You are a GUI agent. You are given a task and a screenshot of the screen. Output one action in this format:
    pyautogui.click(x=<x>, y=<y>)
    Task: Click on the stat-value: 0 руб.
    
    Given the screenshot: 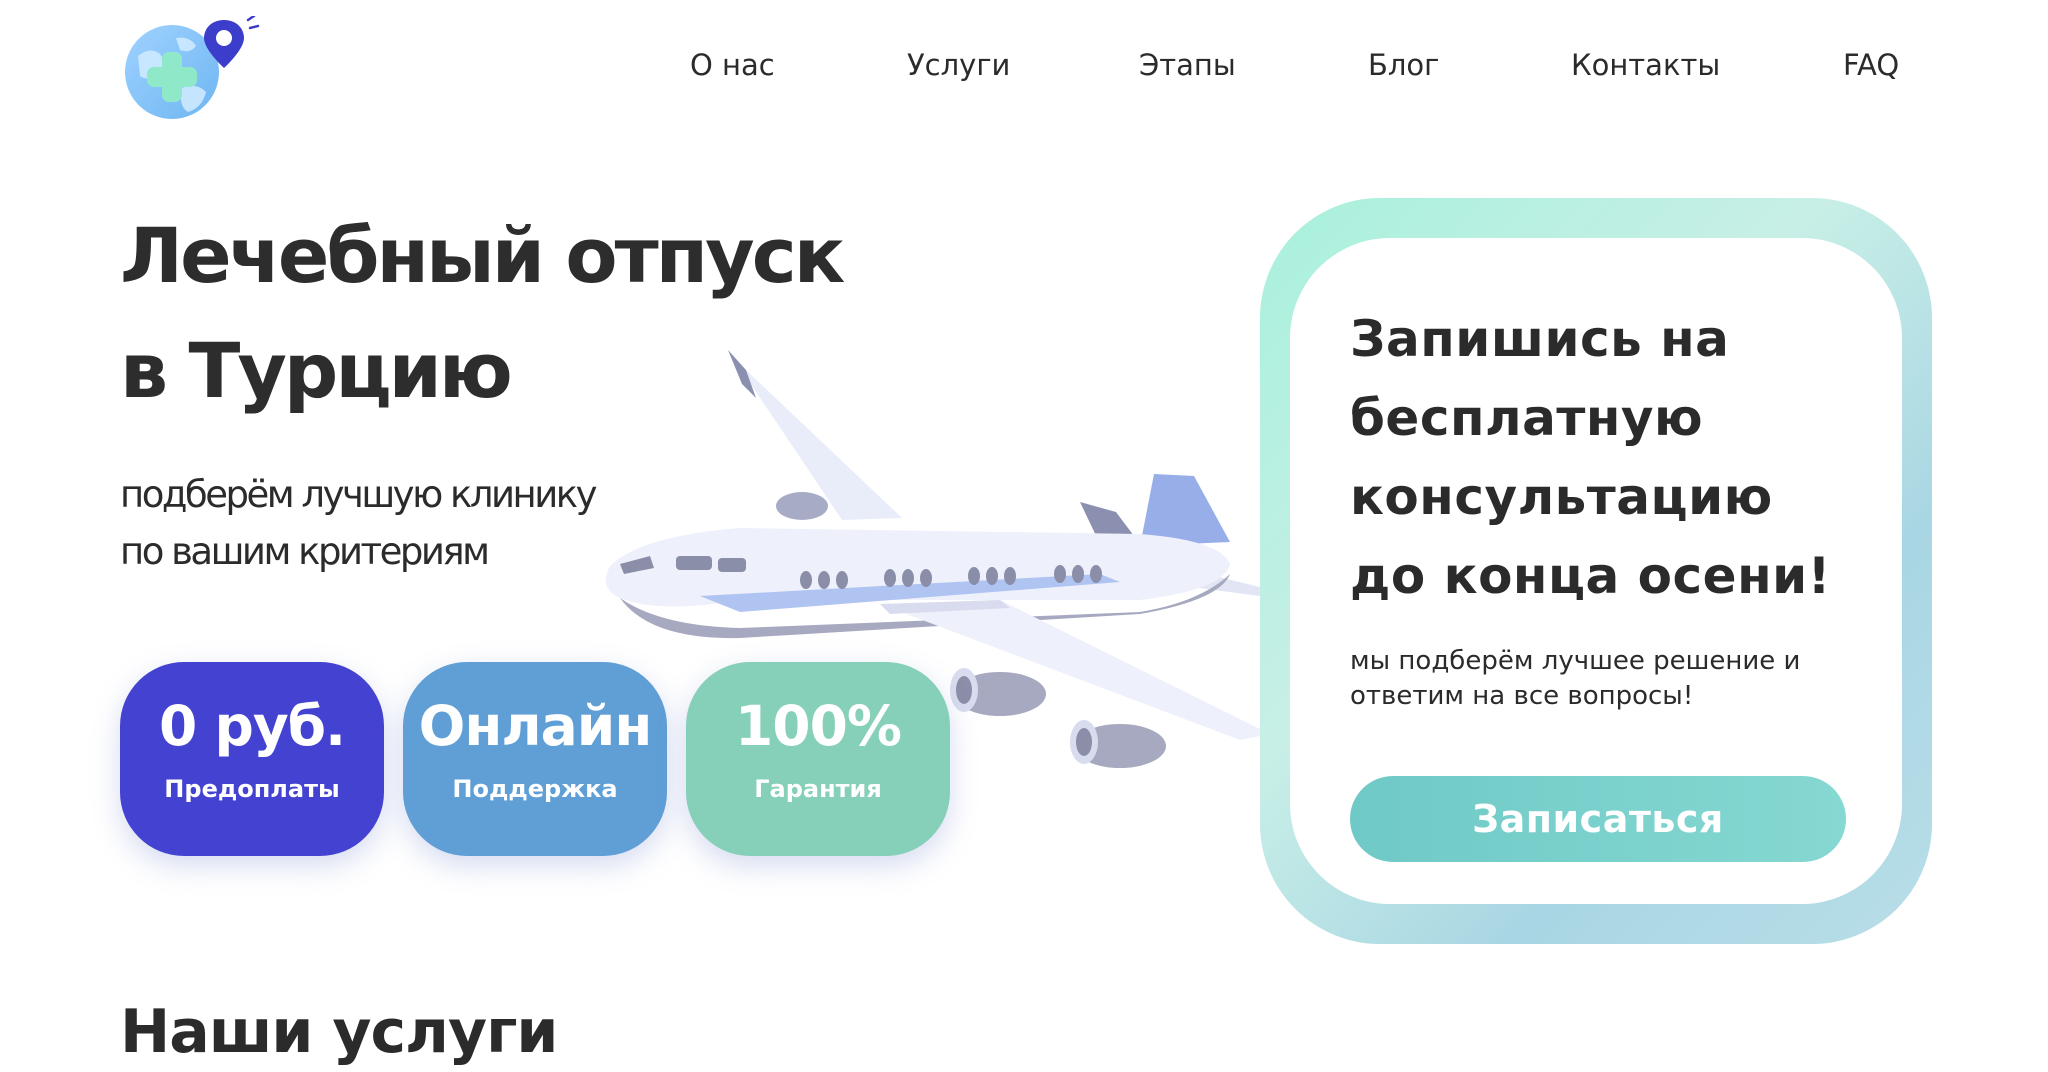 What is the action you would take?
    pyautogui.click(x=252, y=726)
    